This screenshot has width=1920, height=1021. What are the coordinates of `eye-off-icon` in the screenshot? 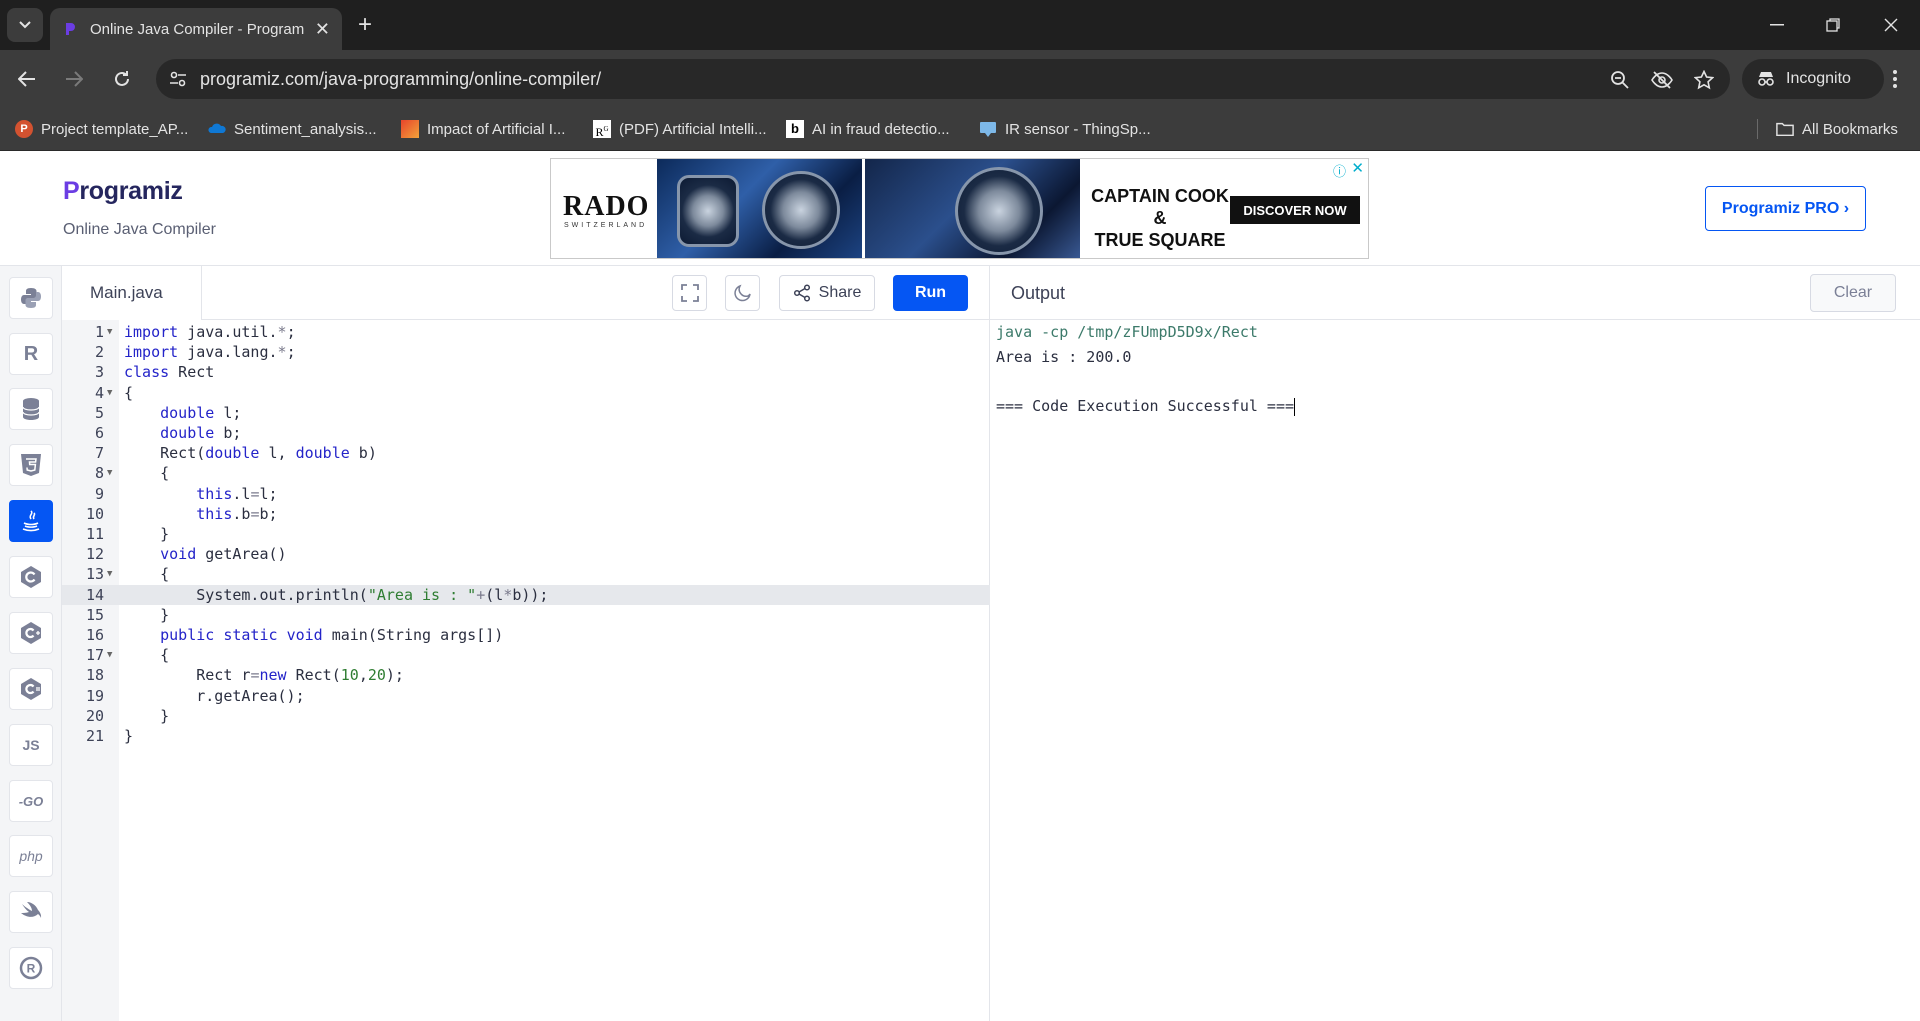 It's located at (1662, 80).